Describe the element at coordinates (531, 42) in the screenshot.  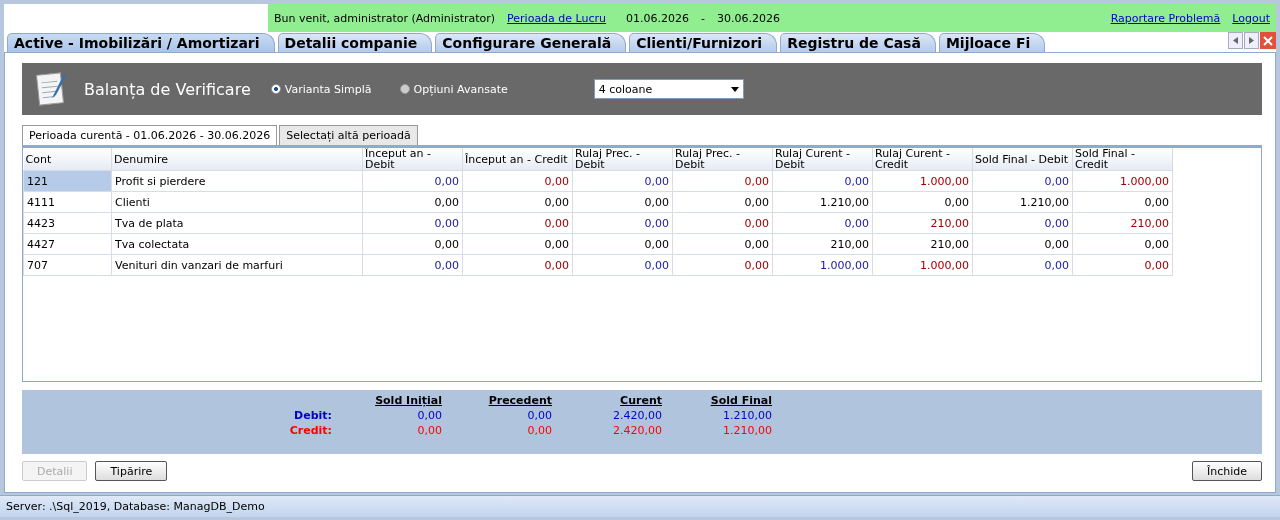
I see `module-tab: Configurare Generală` at that location.